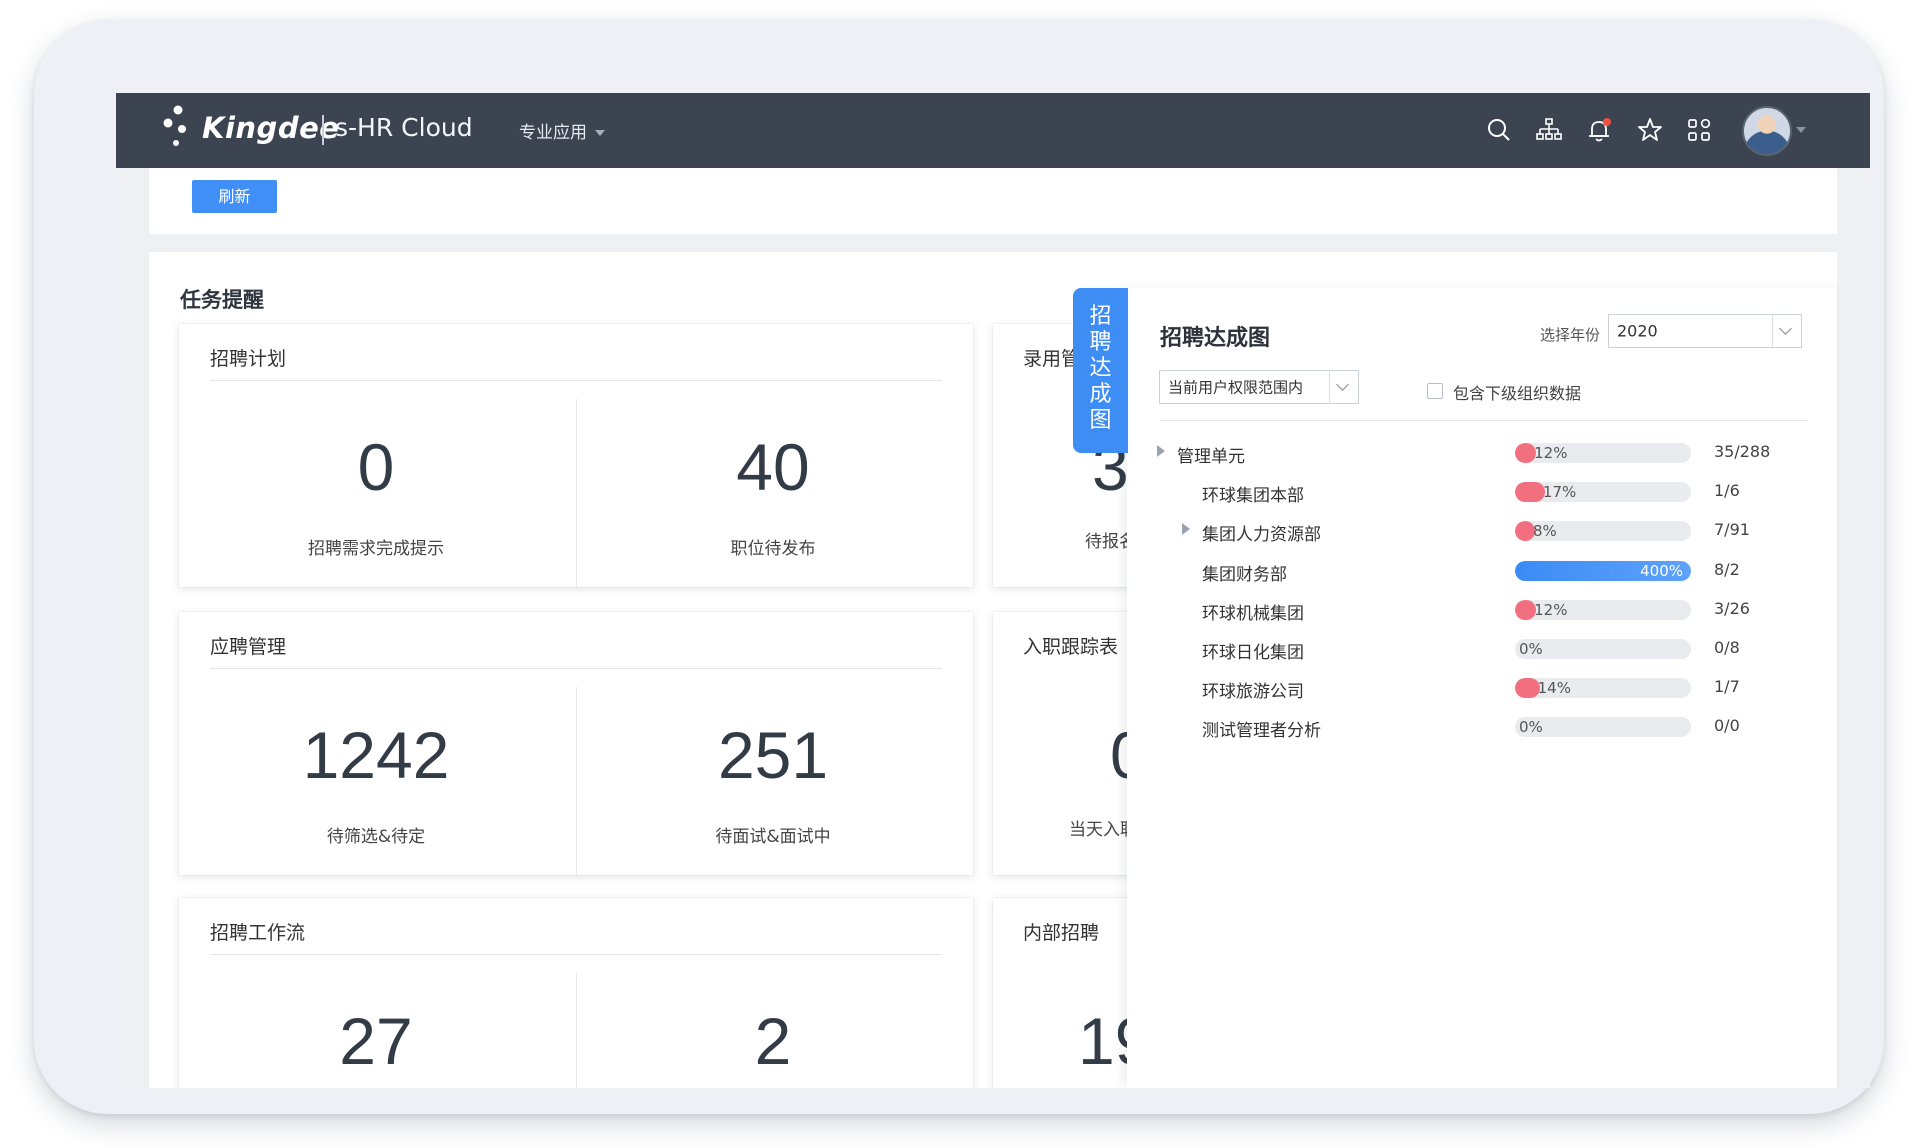  Describe the element at coordinates (1052, 359) in the screenshot. I see `card-title: 录用管` at that location.